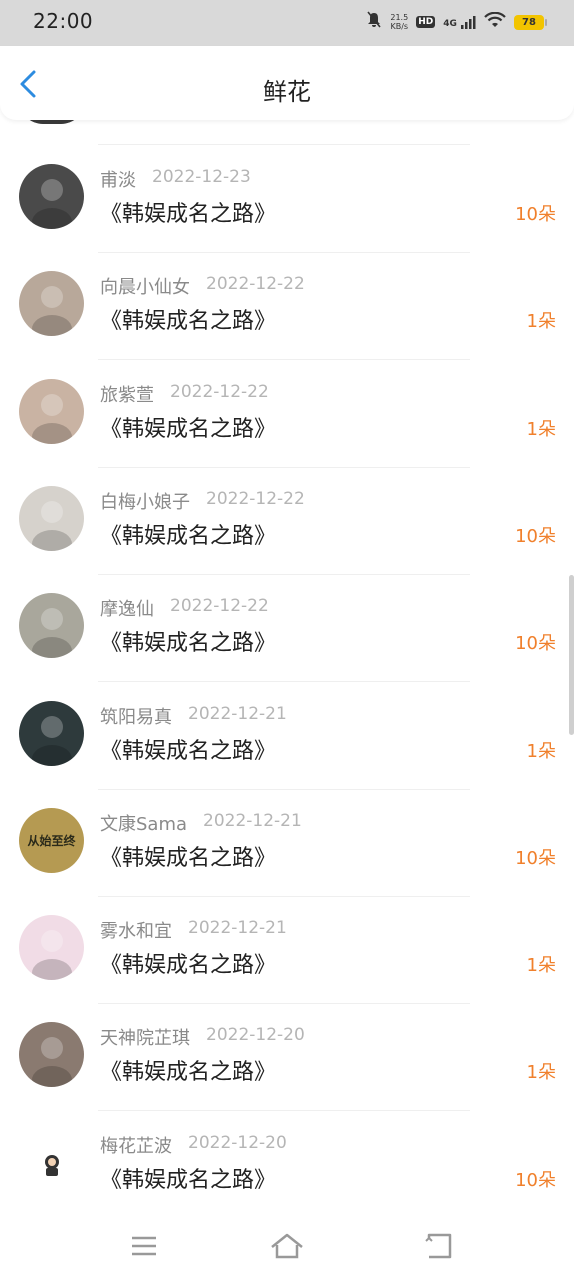 This screenshot has height=1280, width=574. I want to click on network-type: 4G, so click(450, 24).